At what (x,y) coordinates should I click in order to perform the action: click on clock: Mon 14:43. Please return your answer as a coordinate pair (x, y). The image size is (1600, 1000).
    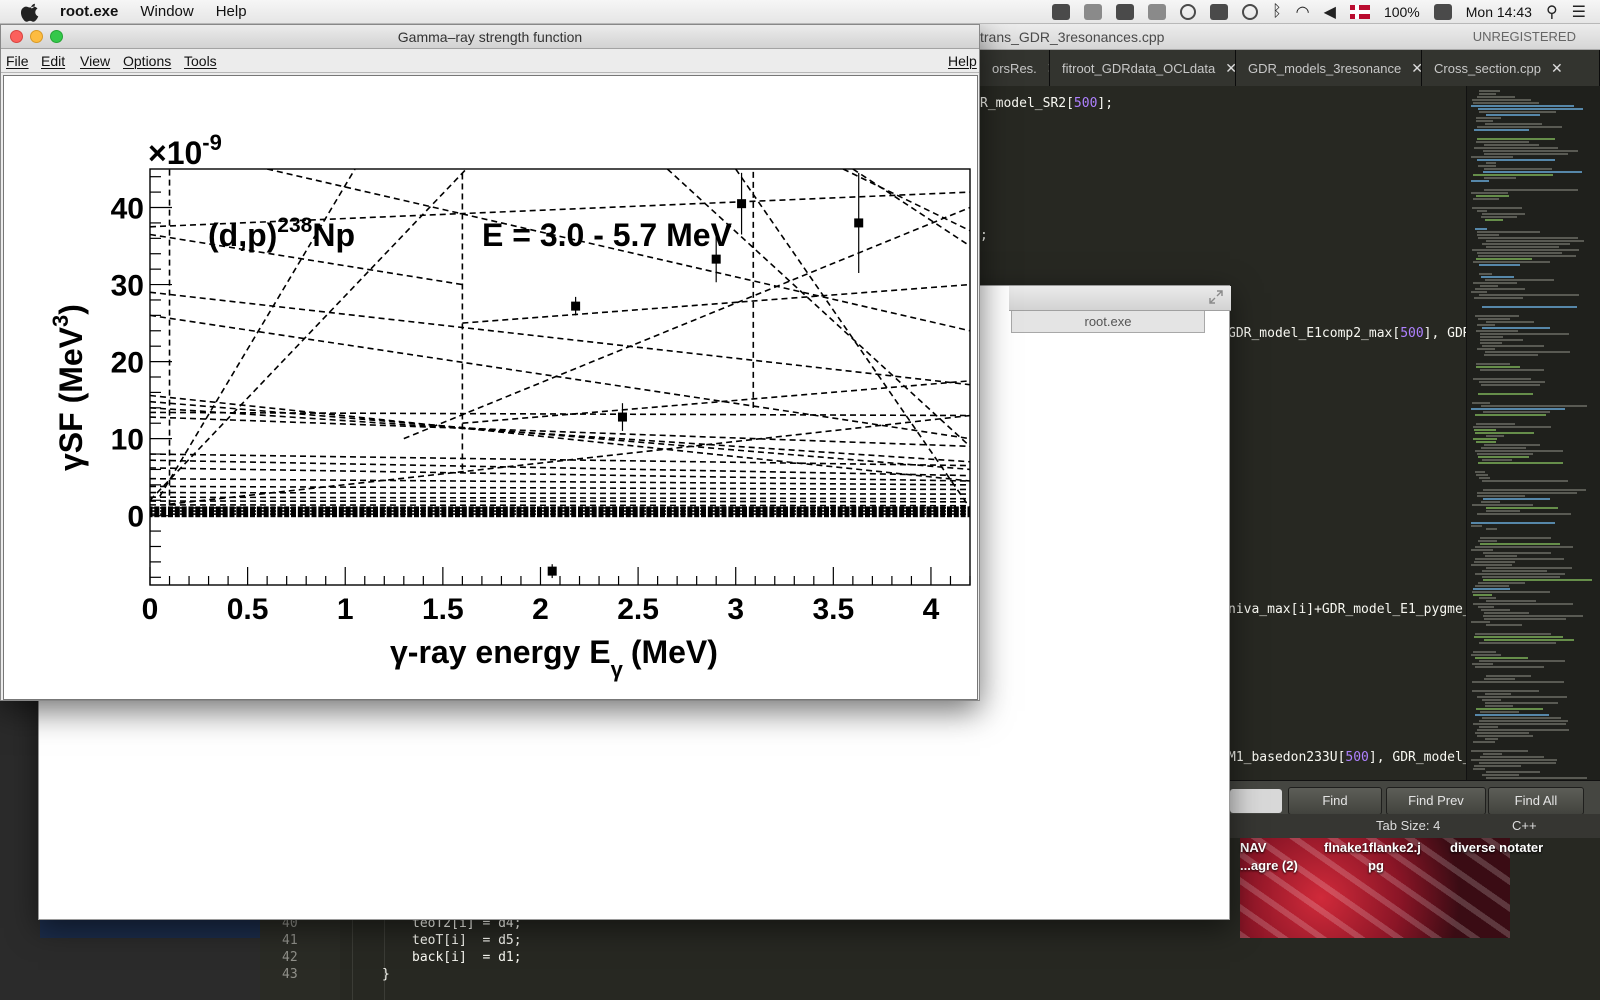
    Looking at the image, I should click on (1499, 12).